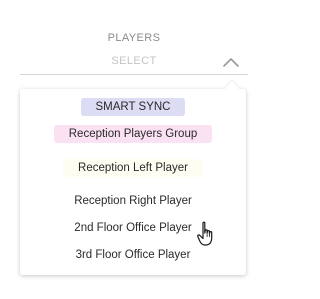  I want to click on select-placeholder: SELECT, so click(134, 61).